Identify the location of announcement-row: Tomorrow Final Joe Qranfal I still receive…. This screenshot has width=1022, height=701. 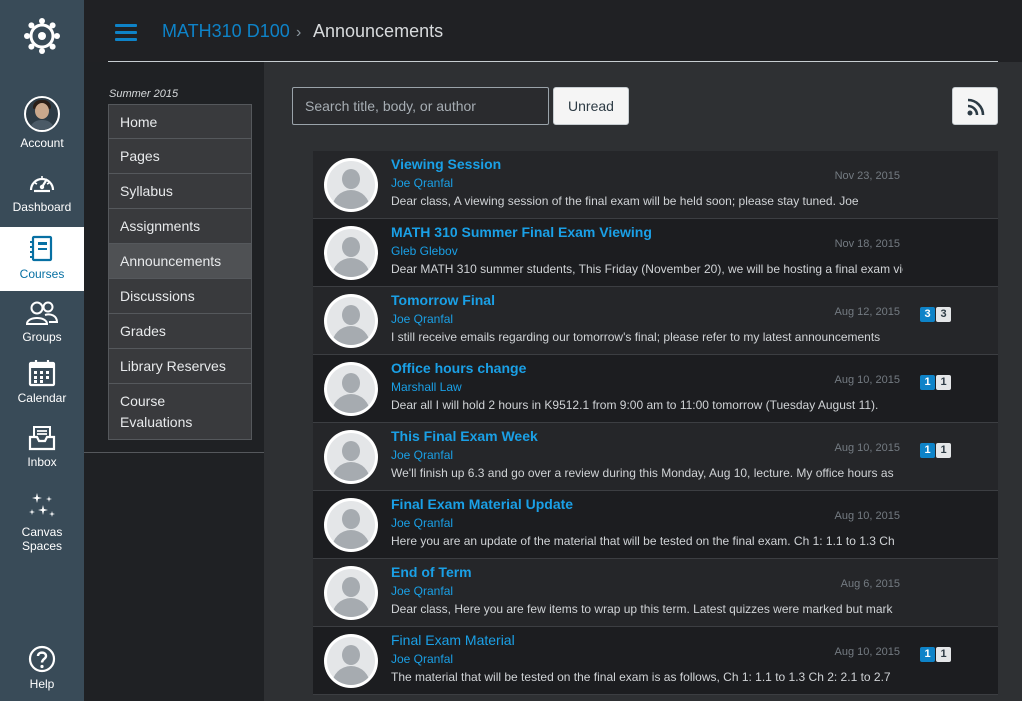
(655, 321).